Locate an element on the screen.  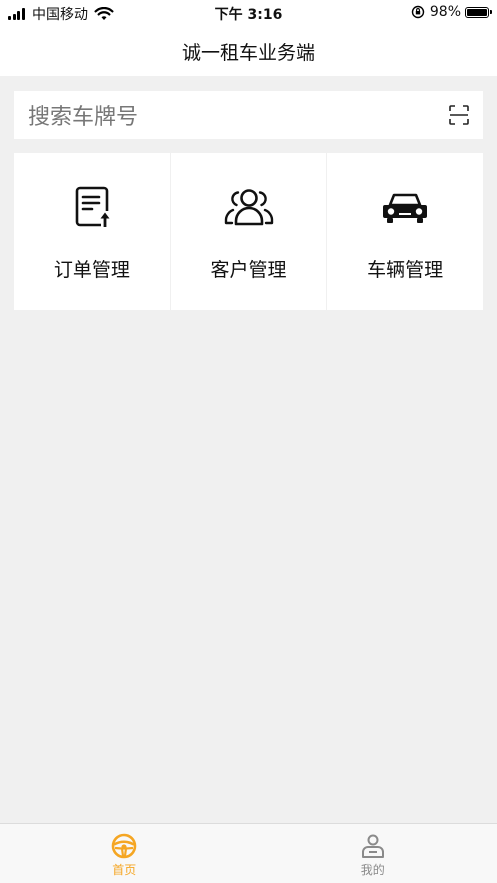
menu-item-label: 车辆管理 is located at coordinates (405, 270).